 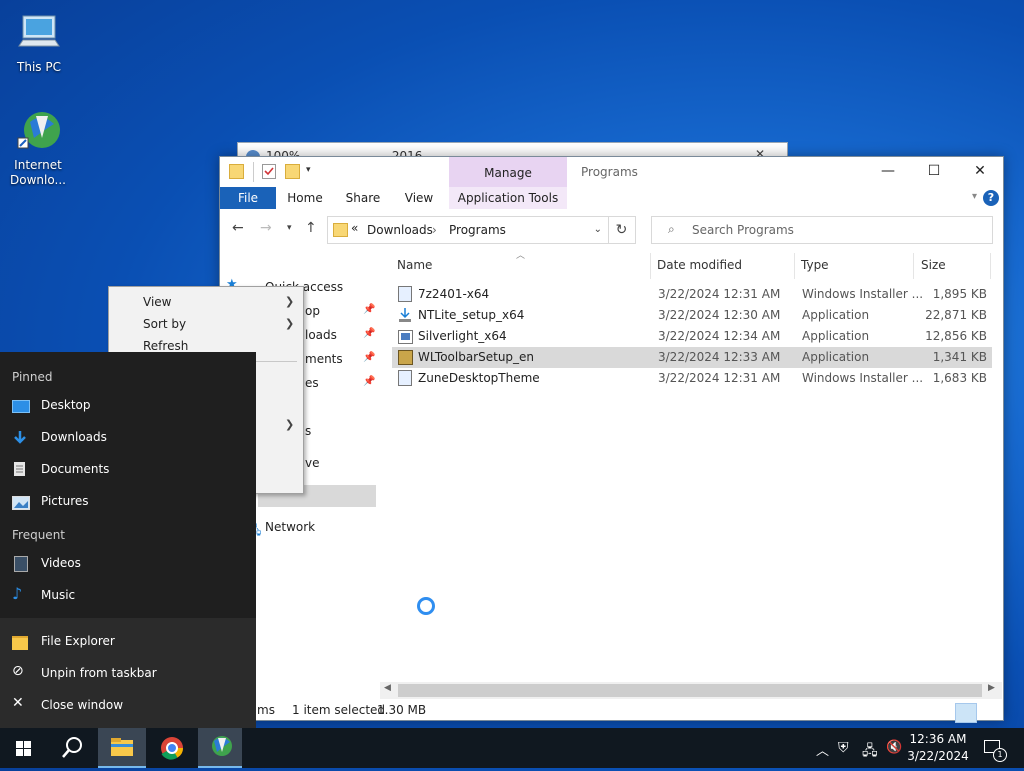 What do you see at coordinates (128, 564) in the screenshot?
I see `jump-list-item-videos: Videos` at bounding box center [128, 564].